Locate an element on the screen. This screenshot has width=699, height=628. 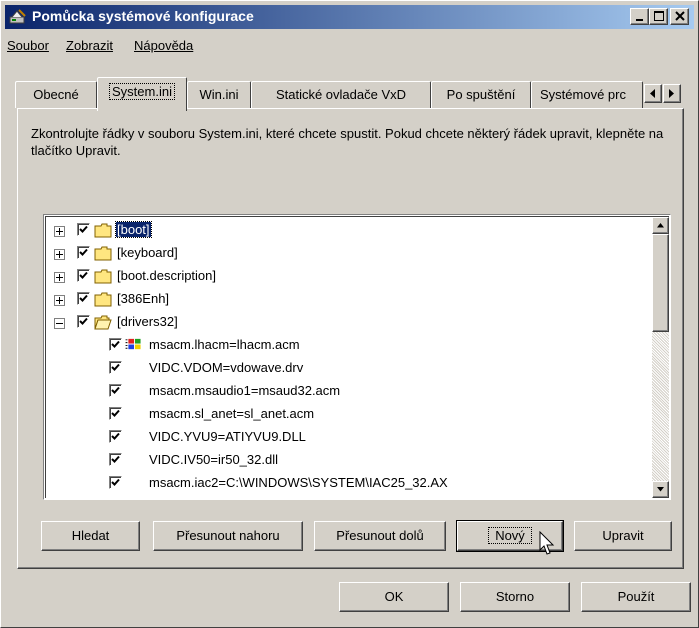
tab-po-spusteni: Po spuštění is located at coordinates (481, 94).